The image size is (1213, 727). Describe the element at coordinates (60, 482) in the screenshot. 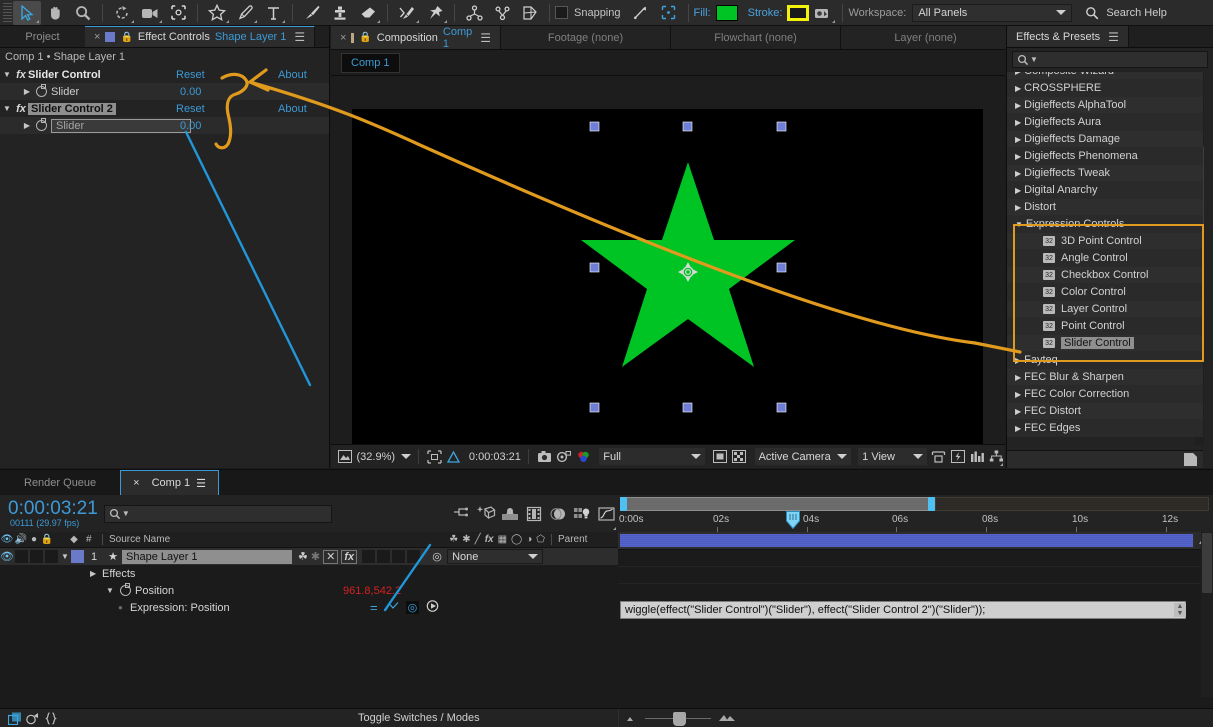

I see `tab-render-queue: Render Queue` at that location.